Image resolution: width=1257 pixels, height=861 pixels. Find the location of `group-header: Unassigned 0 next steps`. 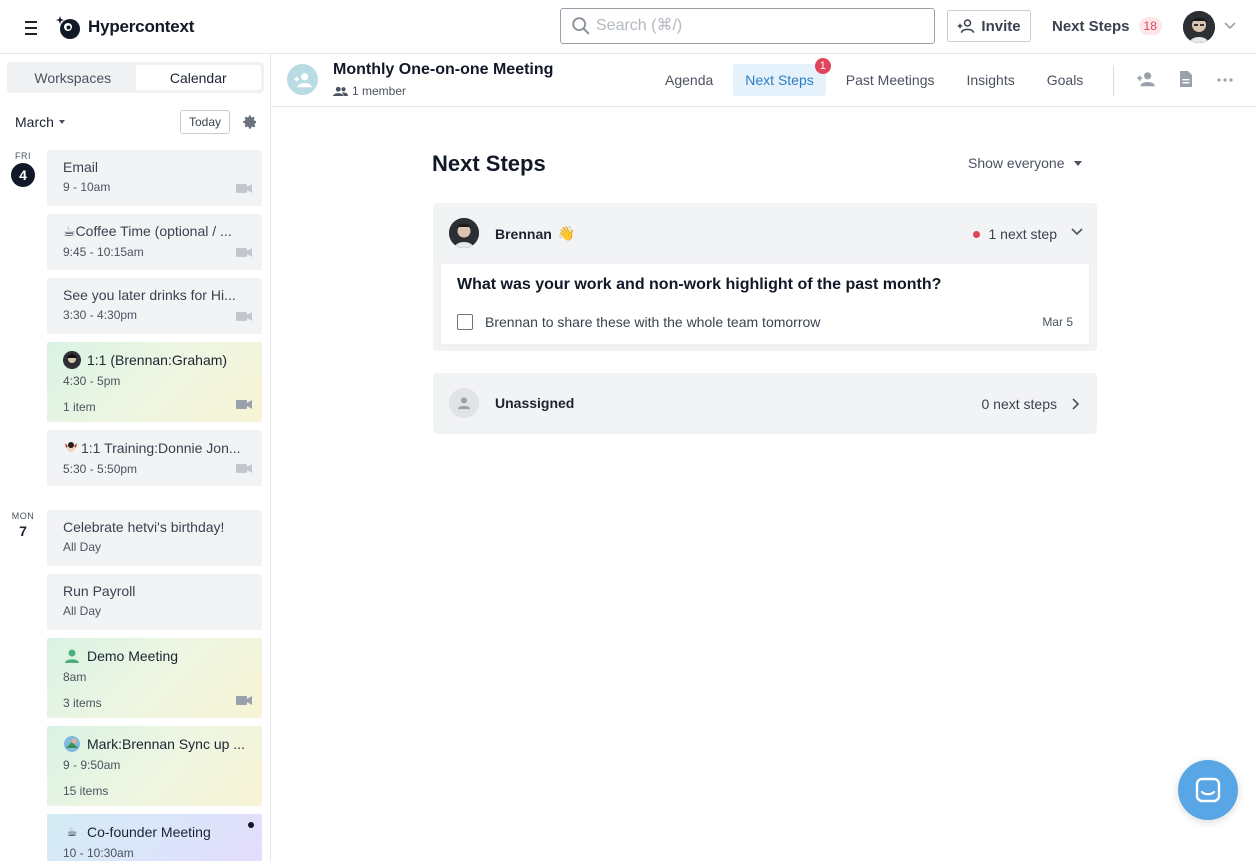

group-header: Unassigned 0 next steps is located at coordinates (765, 403).